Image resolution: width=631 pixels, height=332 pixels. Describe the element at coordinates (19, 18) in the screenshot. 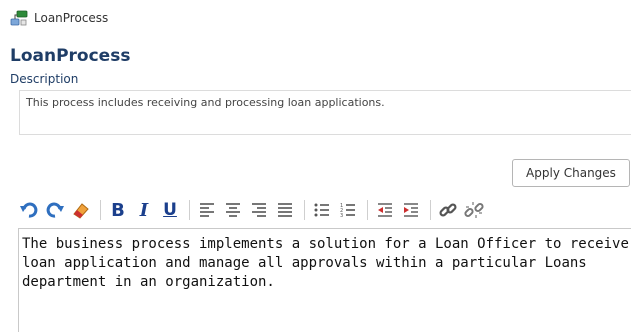

I see `process-icon` at that location.